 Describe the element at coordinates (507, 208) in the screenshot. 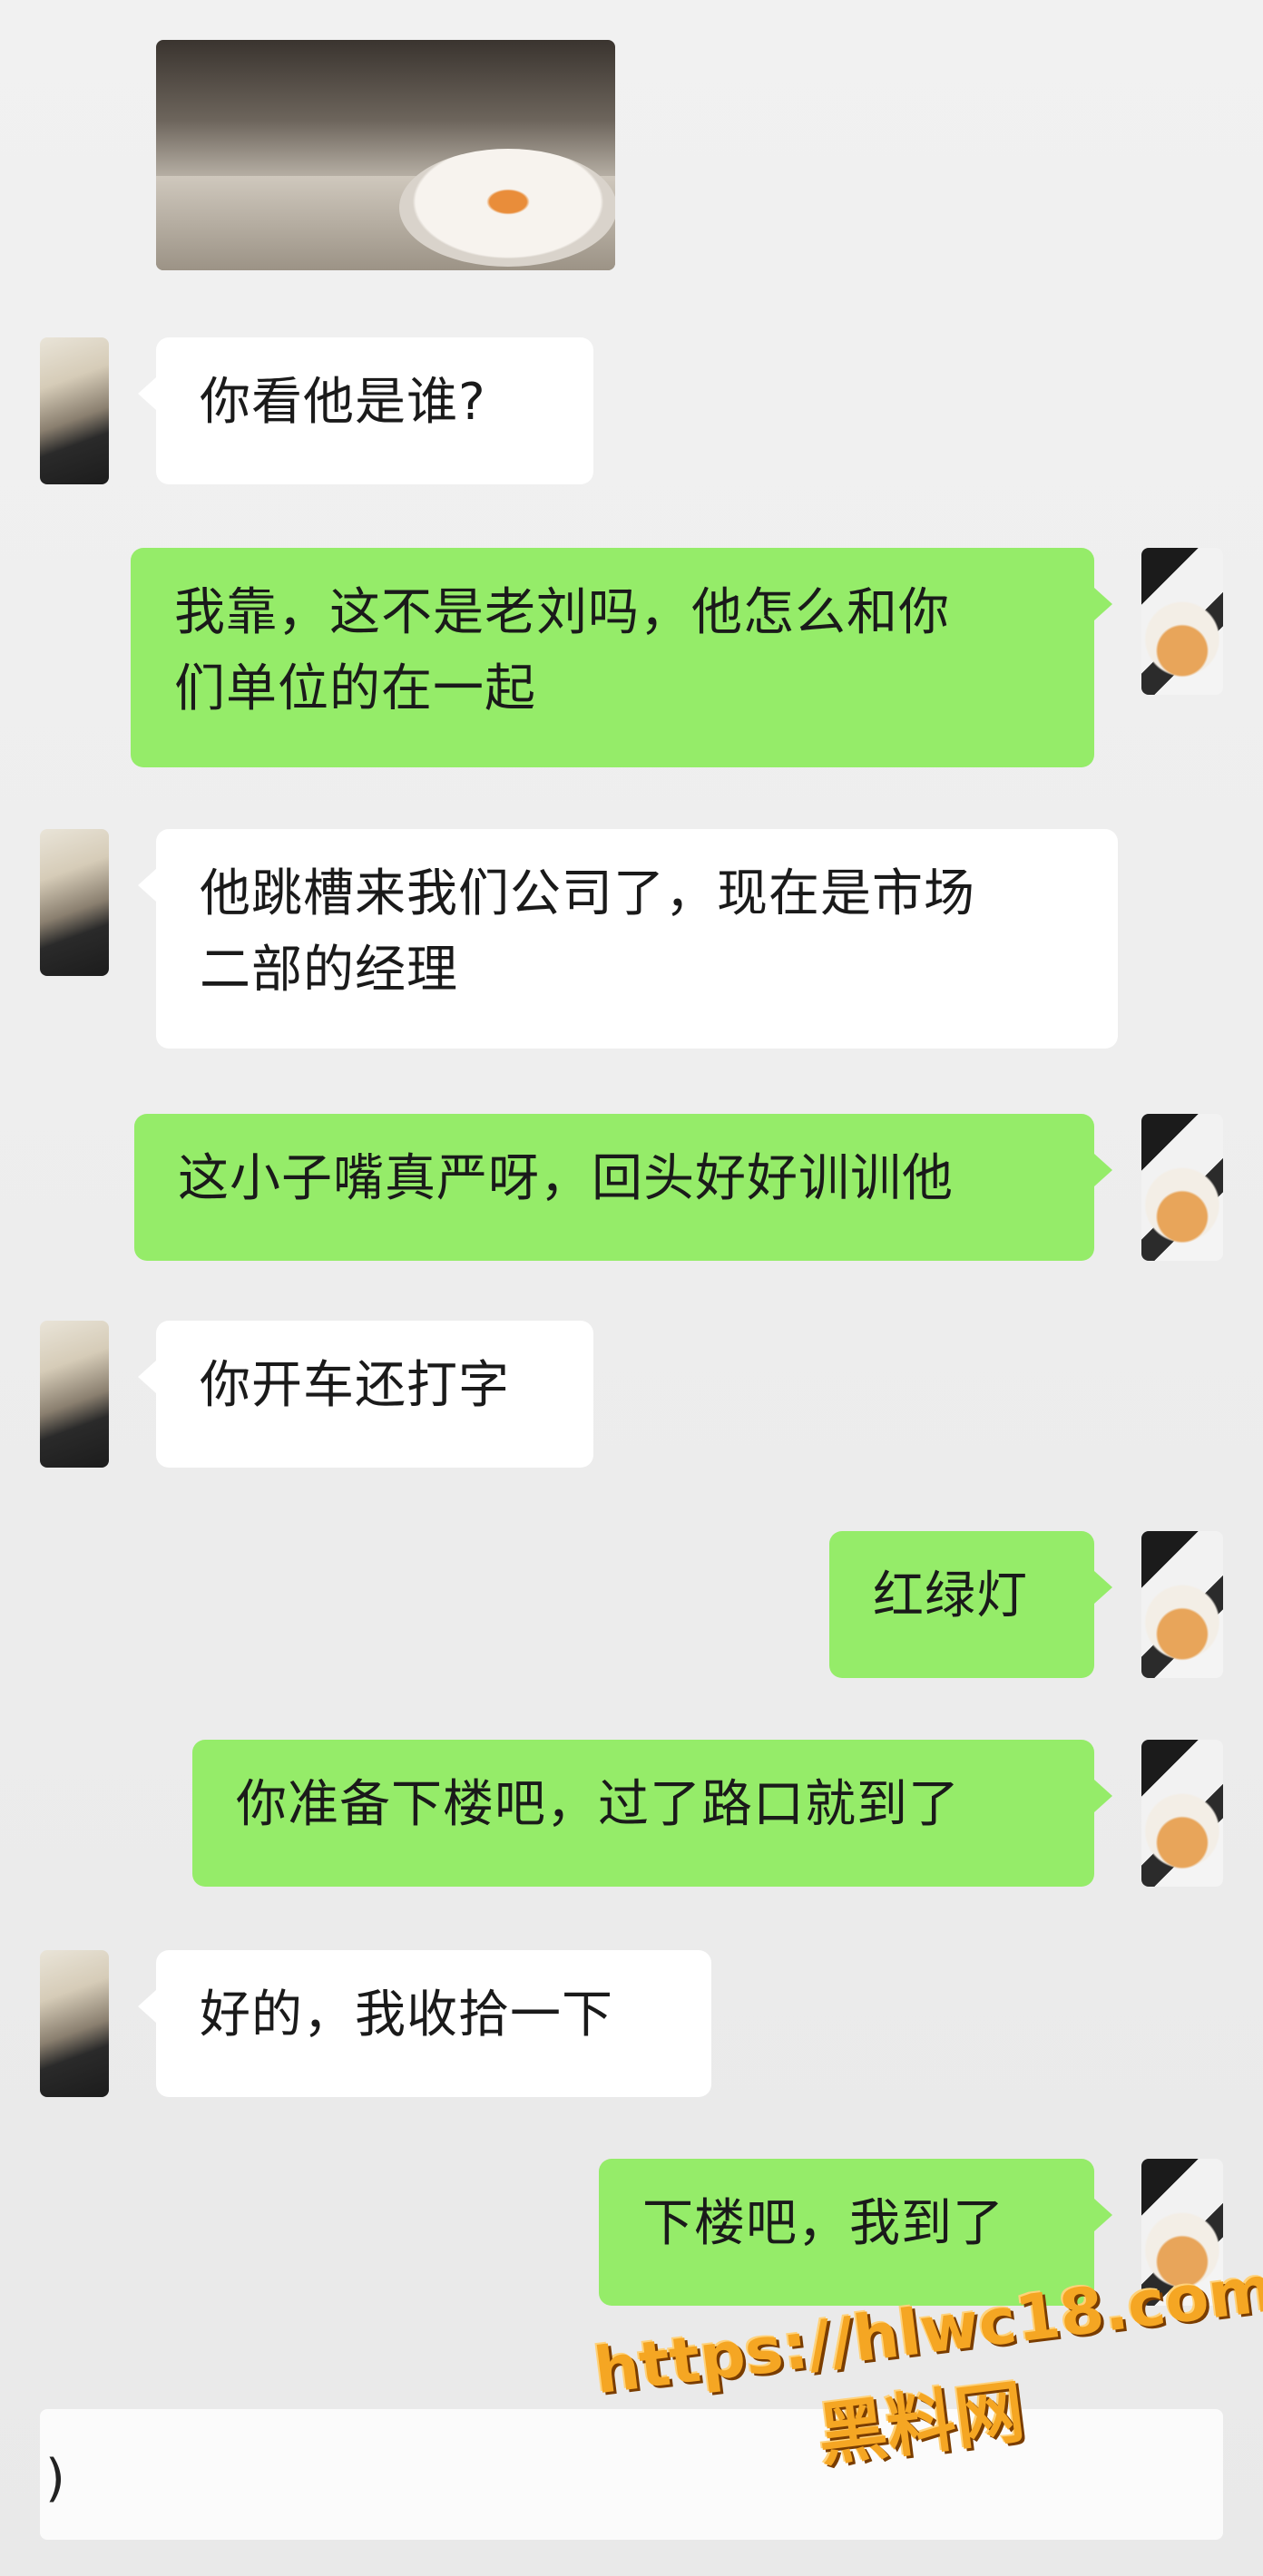

I see `photo-plate` at that location.